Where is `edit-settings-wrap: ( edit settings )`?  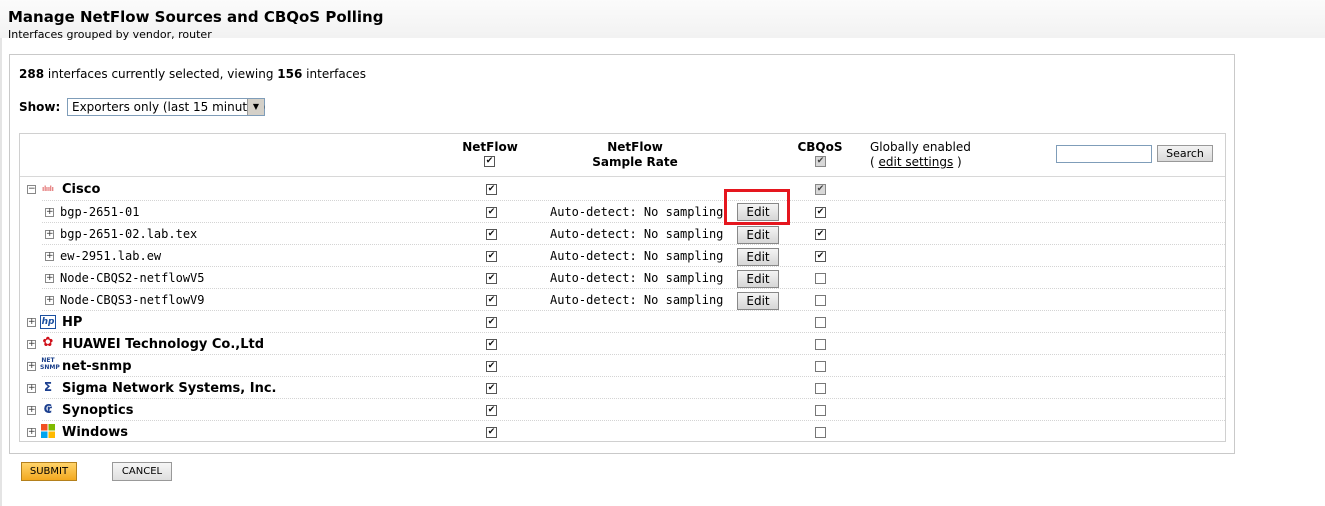
edit-settings-wrap: ( edit settings ) is located at coordinates (920, 162).